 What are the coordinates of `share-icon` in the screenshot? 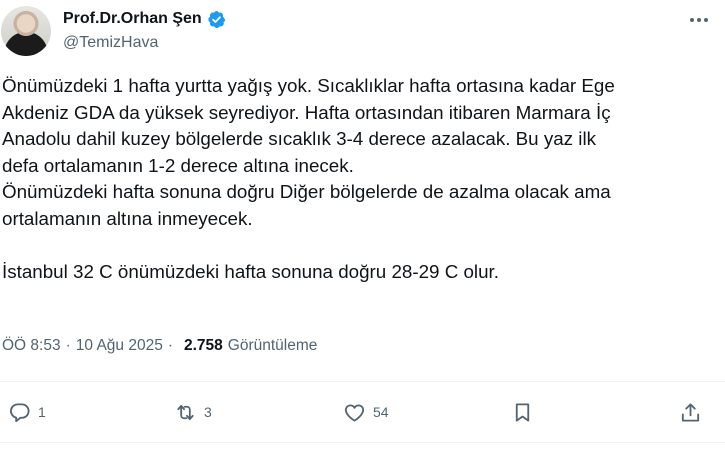 It's located at (690, 412).